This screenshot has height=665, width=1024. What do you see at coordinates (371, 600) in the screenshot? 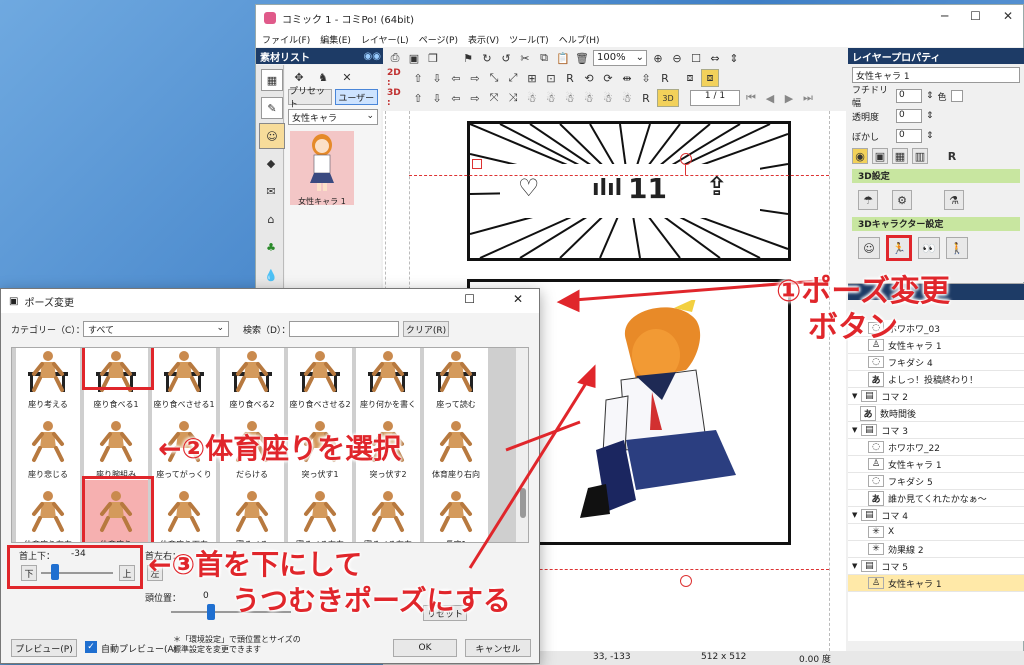
I see `annotation-neck-down-line2: うつむきポーズにする` at bounding box center [371, 600].